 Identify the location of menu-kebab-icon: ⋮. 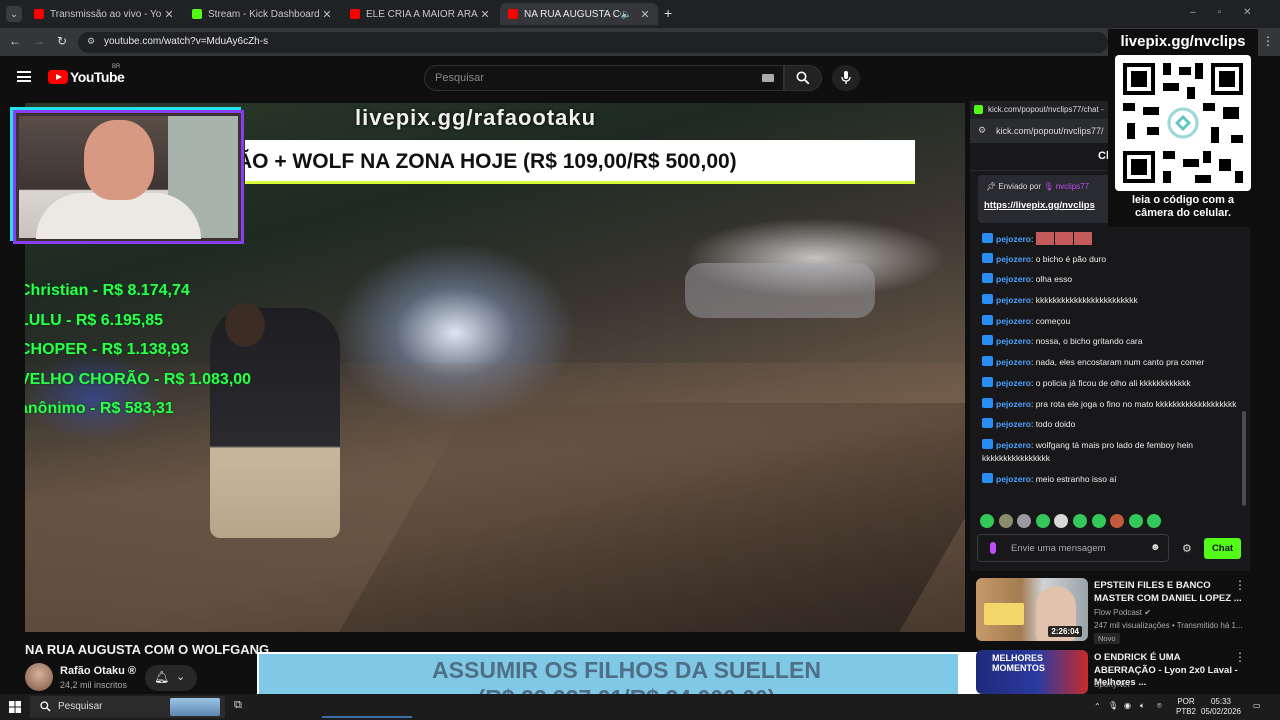
(1268, 41).